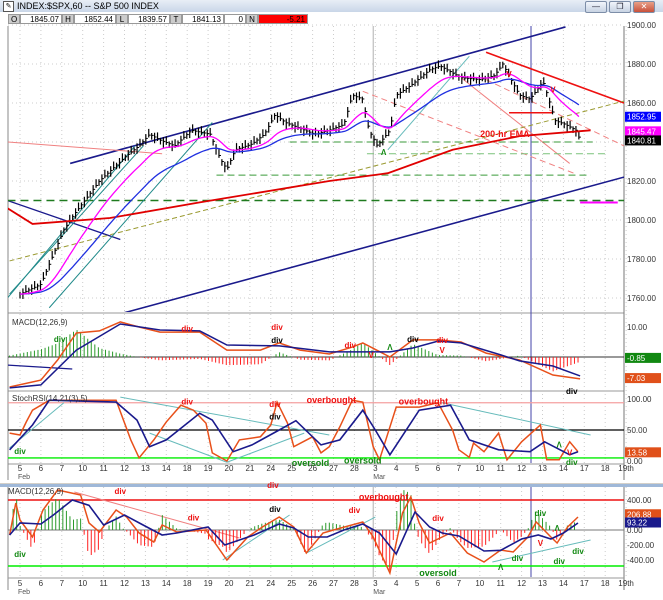 This screenshot has width=663, height=600. I want to click on minimize-button: —, so click(596, 7).